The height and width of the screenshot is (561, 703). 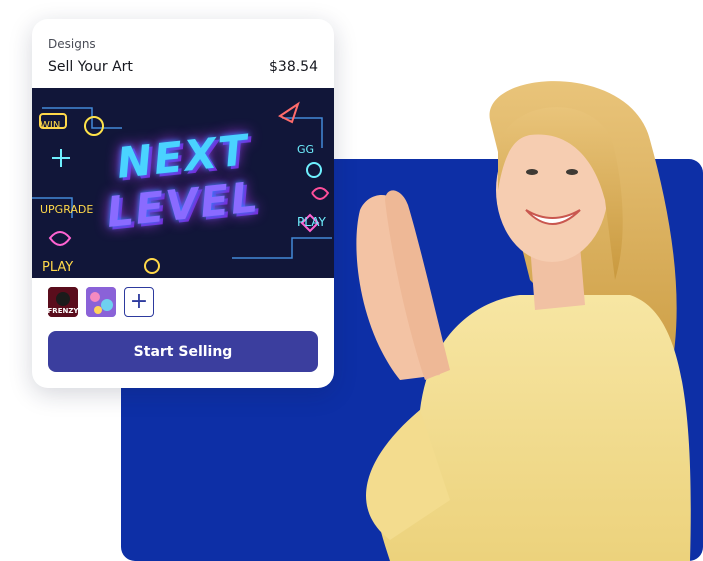 What do you see at coordinates (50, 125) in the screenshot?
I see `svg-text: WIN` at bounding box center [50, 125].